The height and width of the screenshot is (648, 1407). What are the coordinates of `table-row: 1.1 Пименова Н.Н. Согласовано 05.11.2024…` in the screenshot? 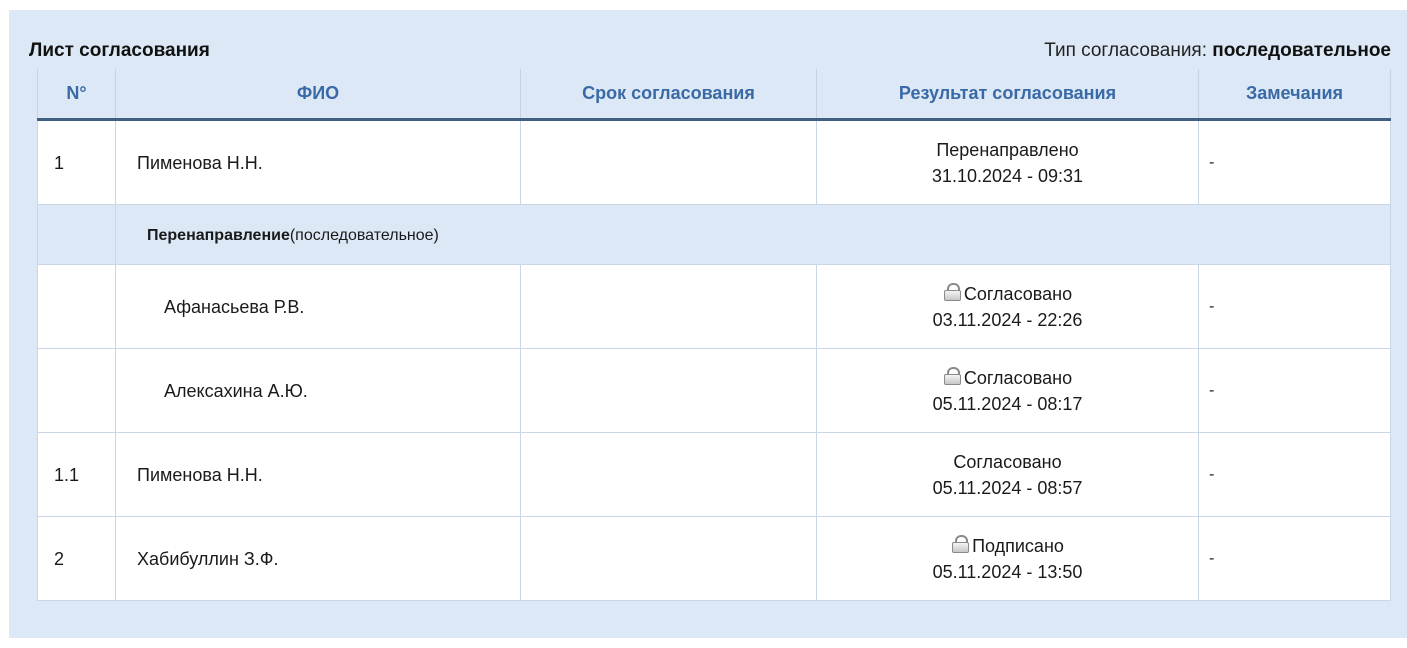 It's located at (714, 474).